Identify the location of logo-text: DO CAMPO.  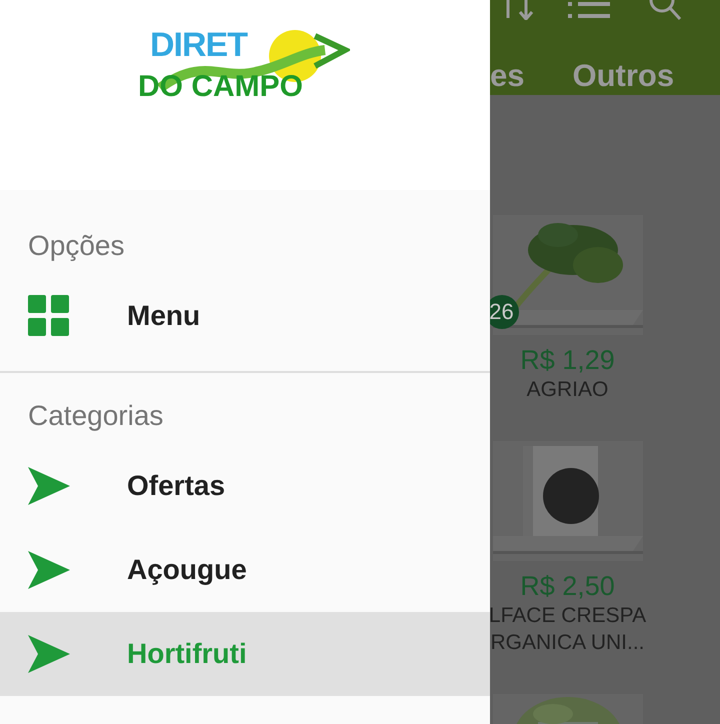
(220, 87).